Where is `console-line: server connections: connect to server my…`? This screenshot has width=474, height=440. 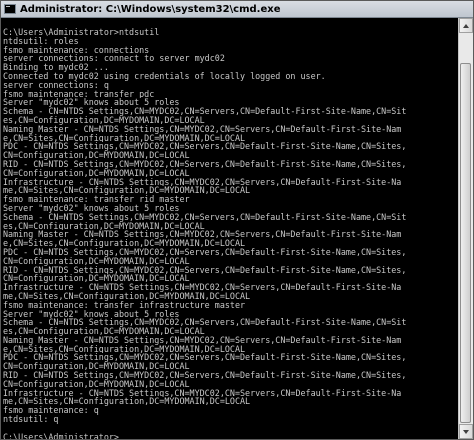
console-line: server connections: connect to server my… is located at coordinates (114, 59).